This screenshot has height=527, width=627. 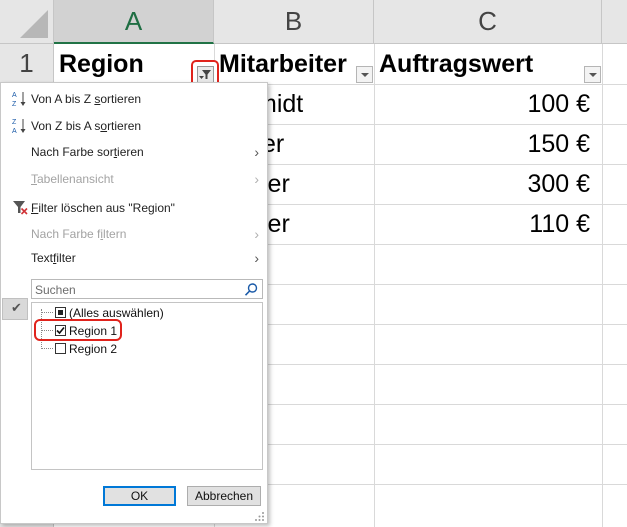 I want to click on filter-value-list: (Alles auswählen) Region 1 Region 2, so click(x=147, y=386).